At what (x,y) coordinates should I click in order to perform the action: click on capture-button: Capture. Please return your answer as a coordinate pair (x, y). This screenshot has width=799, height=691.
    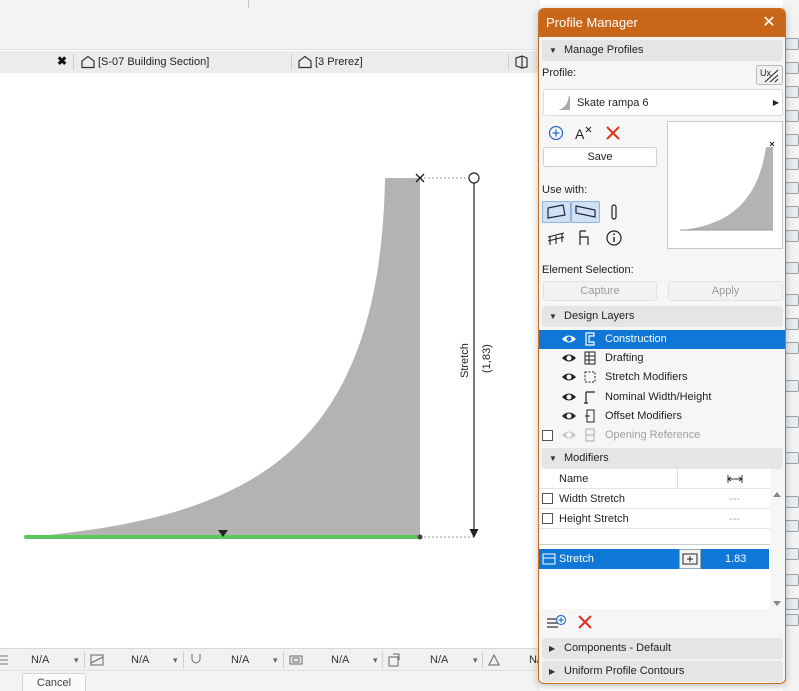
    Looking at the image, I should click on (600, 291).